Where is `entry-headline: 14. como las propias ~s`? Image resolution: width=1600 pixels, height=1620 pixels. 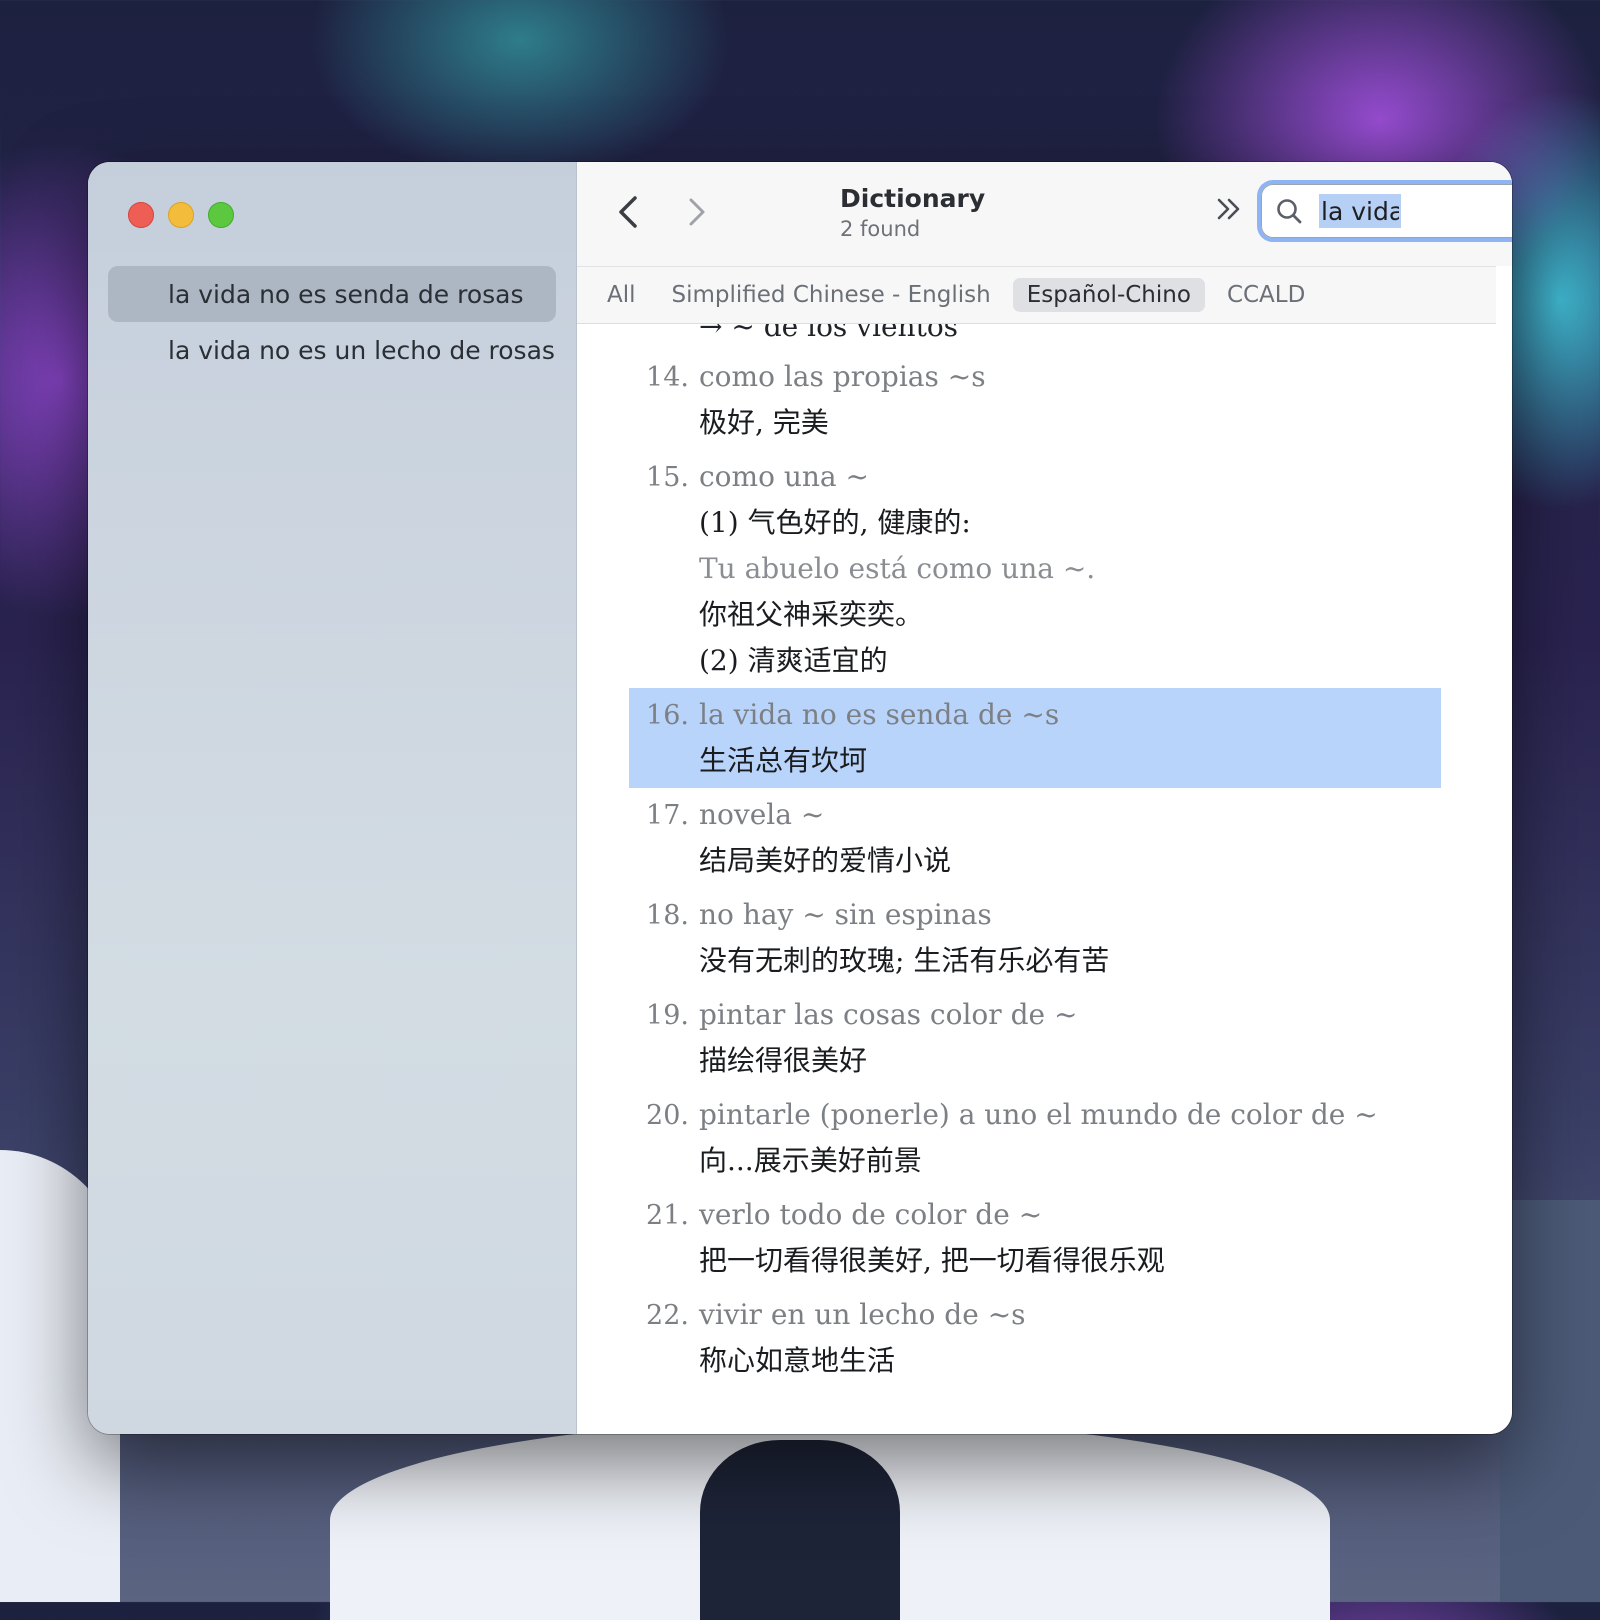 entry-headline: 14. como las propias ~s is located at coordinates (1035, 377).